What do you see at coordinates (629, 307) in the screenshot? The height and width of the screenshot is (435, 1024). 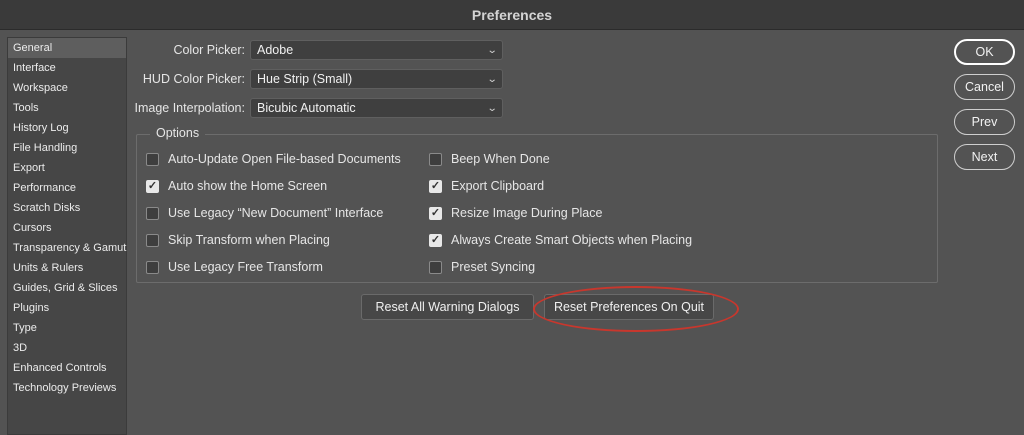 I see `reset-preferences-on-quit-button: Reset Preferences On Quit` at bounding box center [629, 307].